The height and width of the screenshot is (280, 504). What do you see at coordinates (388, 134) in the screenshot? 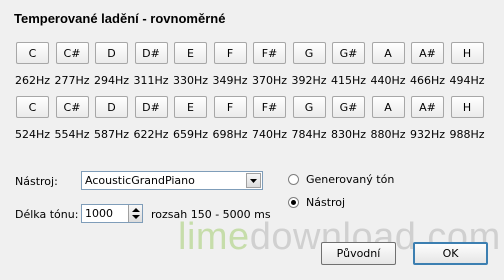
I see `frequency-label: 880Hz` at bounding box center [388, 134].